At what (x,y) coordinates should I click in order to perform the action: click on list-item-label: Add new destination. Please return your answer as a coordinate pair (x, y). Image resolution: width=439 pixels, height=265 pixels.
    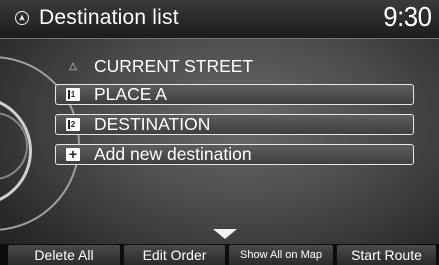
    Looking at the image, I should click on (173, 154).